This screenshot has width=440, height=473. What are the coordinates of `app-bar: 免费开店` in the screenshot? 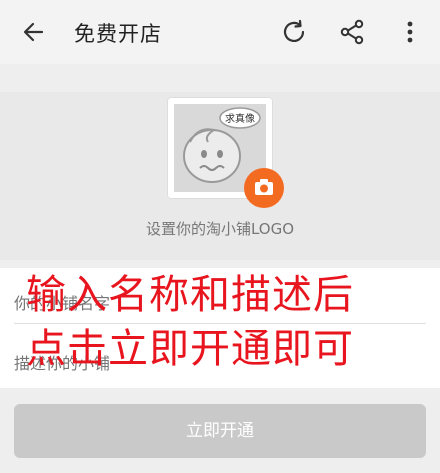 It's located at (220, 32).